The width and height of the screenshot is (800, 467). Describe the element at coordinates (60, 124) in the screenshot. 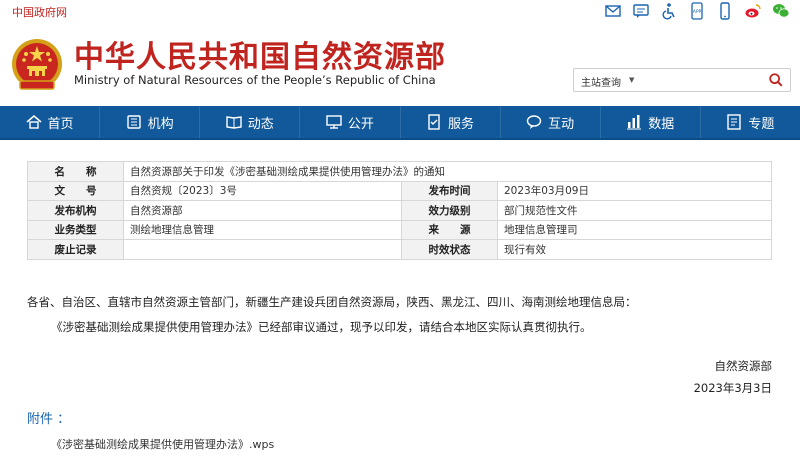

I see `nav-label: 首页` at that location.